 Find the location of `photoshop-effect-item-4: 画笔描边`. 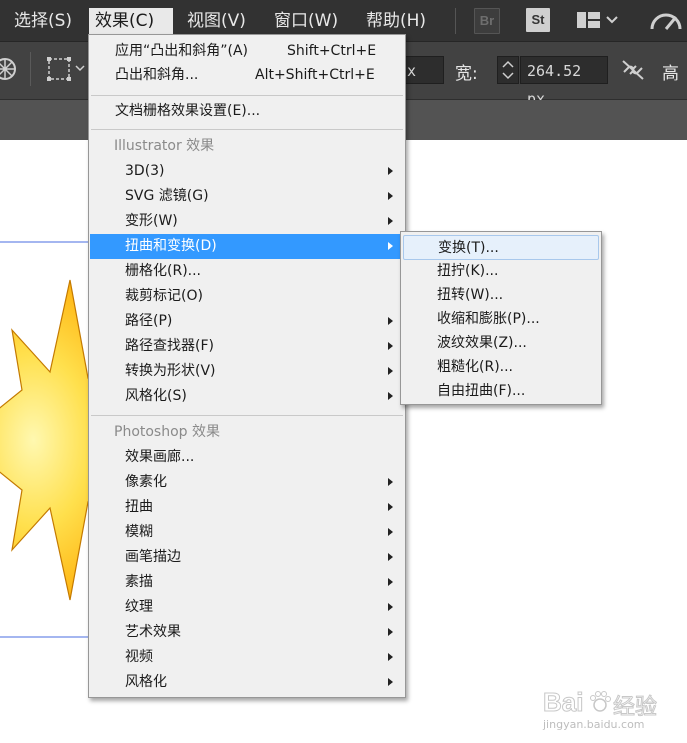

photoshop-effect-item-4: 画笔描边 is located at coordinates (247, 557).